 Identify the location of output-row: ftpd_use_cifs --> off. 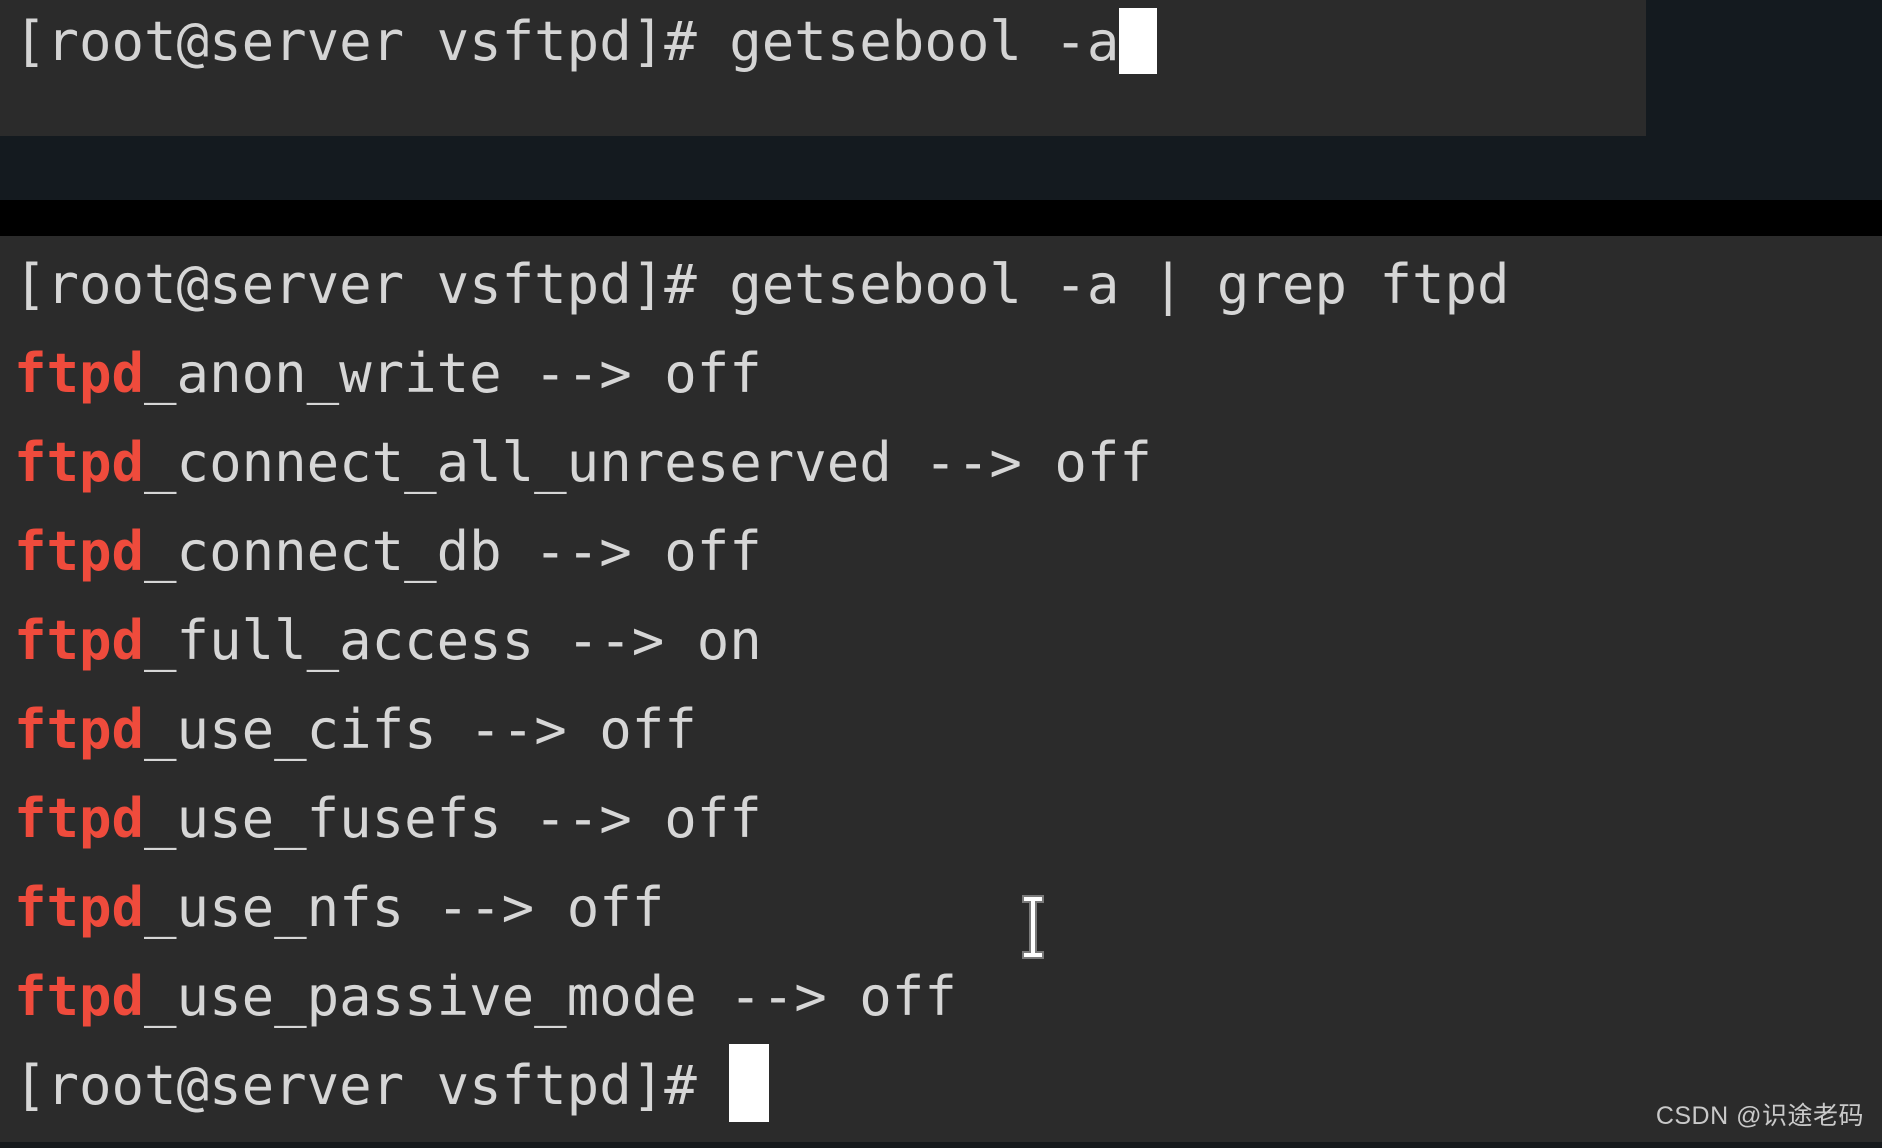
(948, 729).